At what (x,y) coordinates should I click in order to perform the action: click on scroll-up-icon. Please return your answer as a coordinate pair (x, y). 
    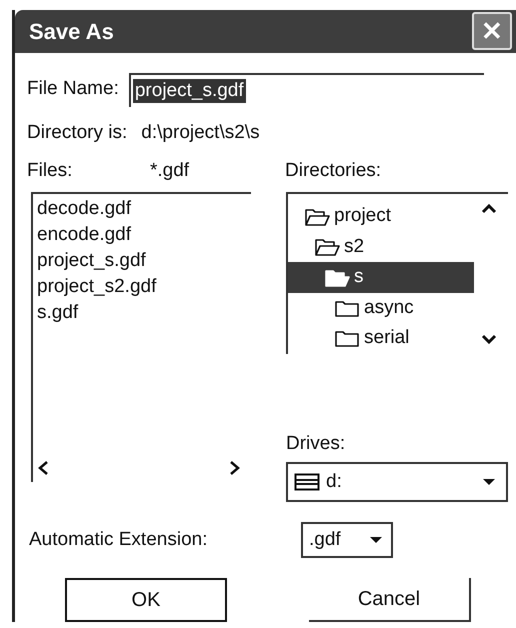
    Looking at the image, I should click on (489, 208).